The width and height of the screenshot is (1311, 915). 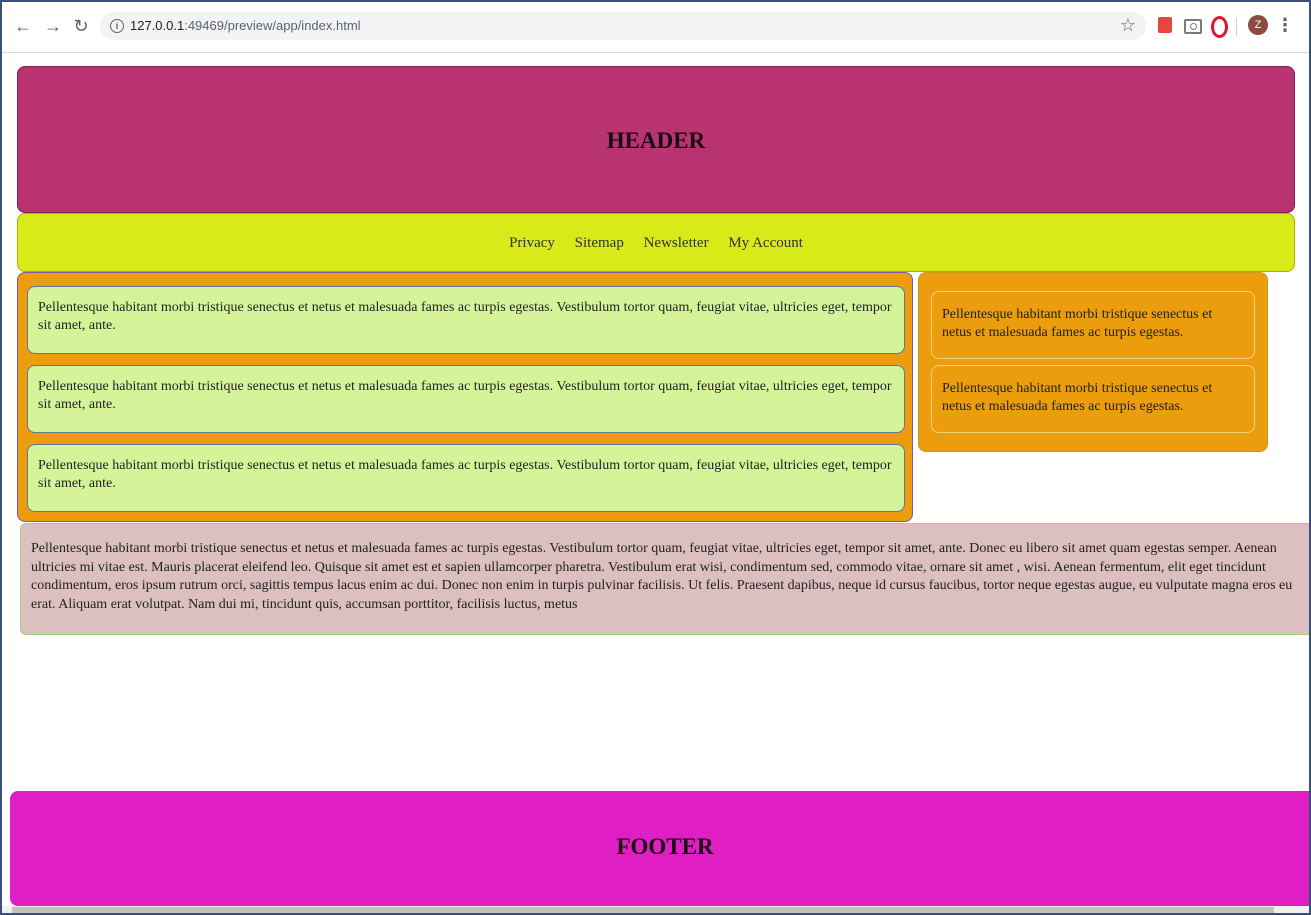 I want to click on page-footer: FOOTER, so click(x=659, y=848).